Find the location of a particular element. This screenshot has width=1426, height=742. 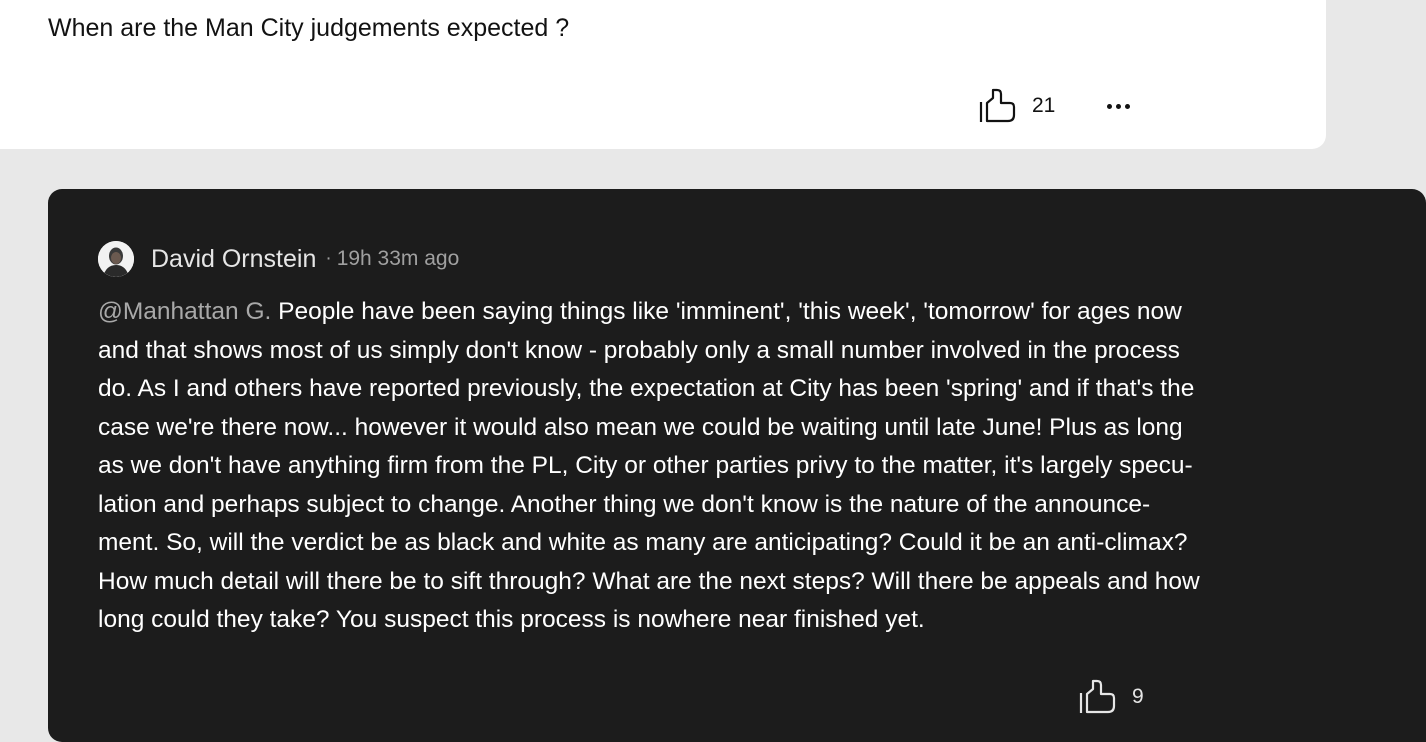

reply-like-button: 9 is located at coordinates (1111, 697).